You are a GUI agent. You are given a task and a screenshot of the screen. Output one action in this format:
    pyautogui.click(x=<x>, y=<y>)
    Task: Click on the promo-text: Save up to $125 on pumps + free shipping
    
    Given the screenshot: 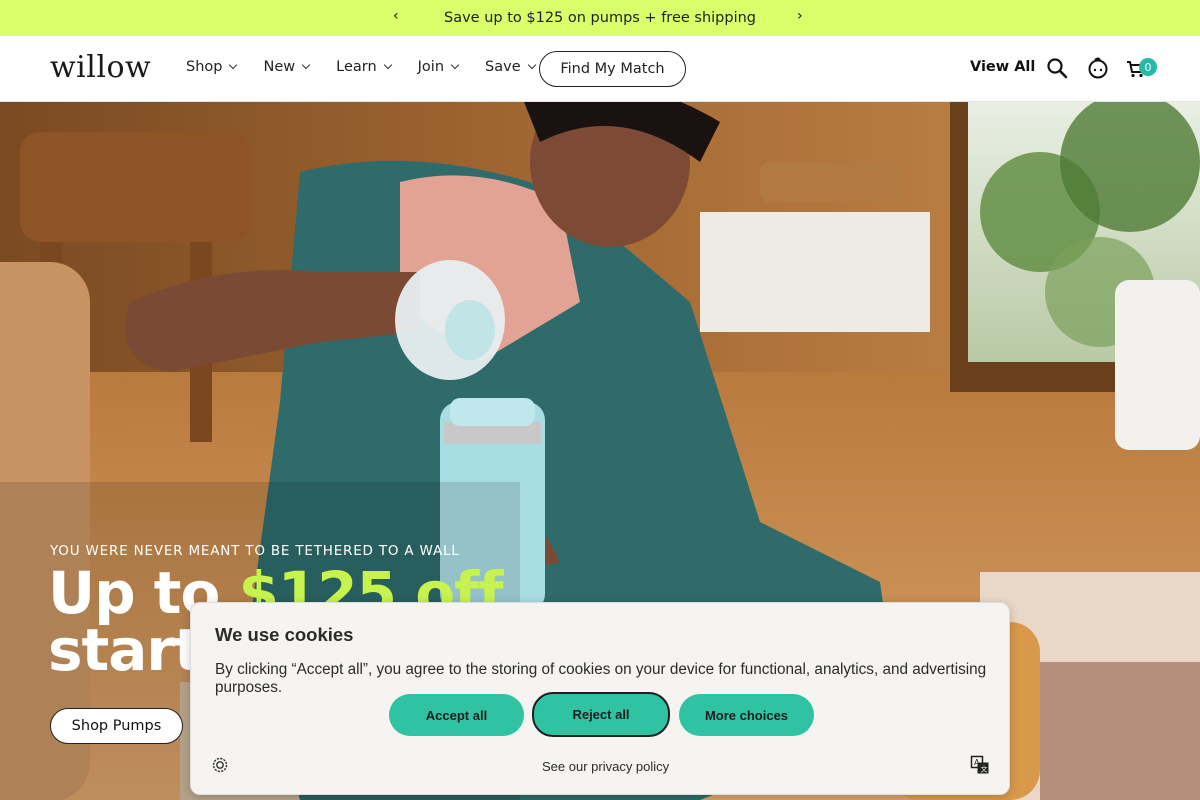 What is the action you would take?
    pyautogui.click(x=600, y=18)
    